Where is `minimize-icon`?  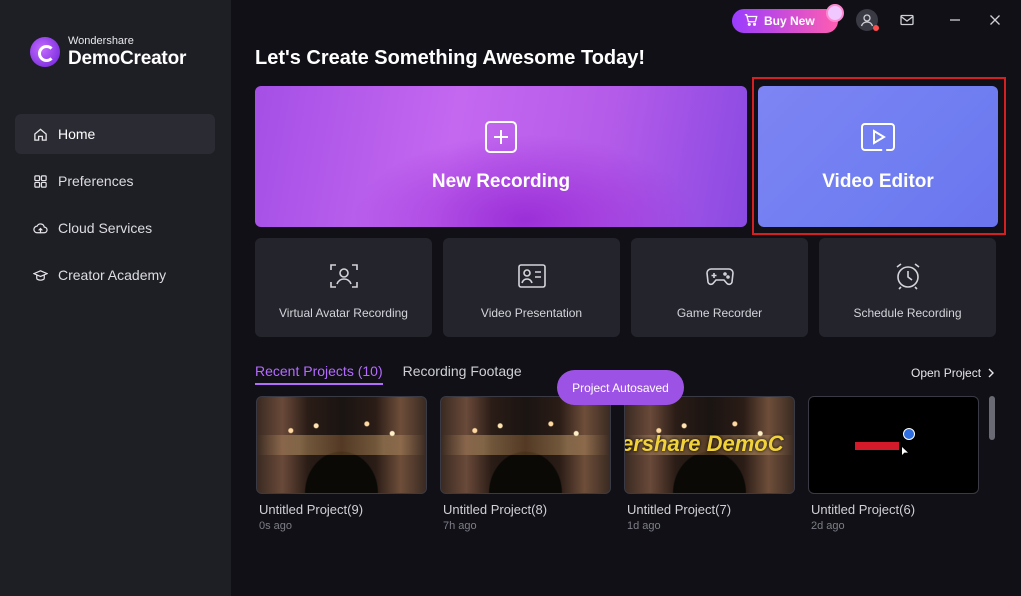 minimize-icon is located at coordinates (955, 20).